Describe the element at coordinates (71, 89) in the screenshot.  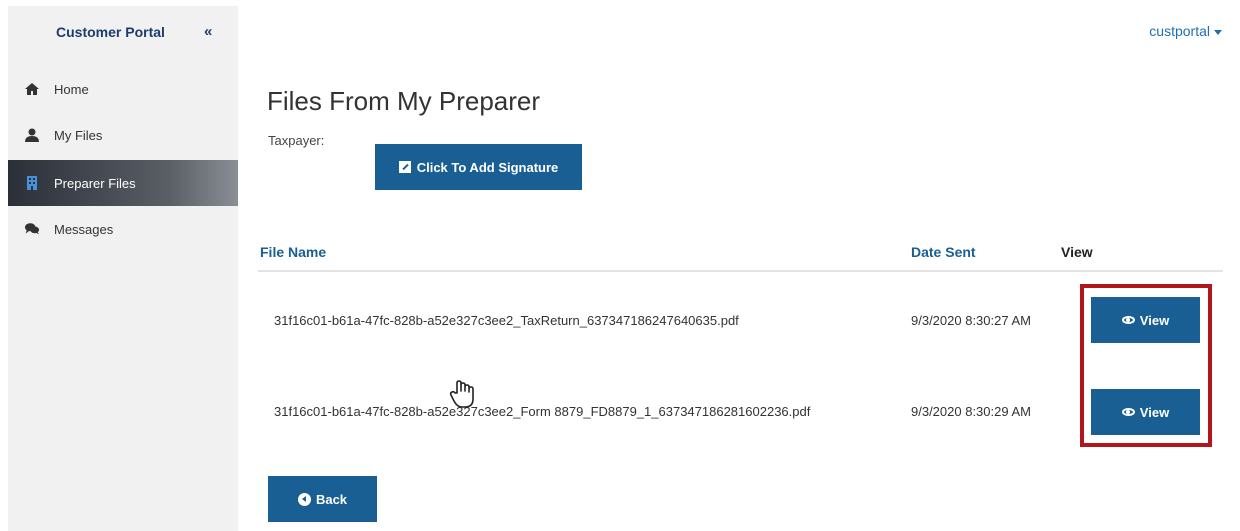
I see `sidebar-item-label: Home` at that location.